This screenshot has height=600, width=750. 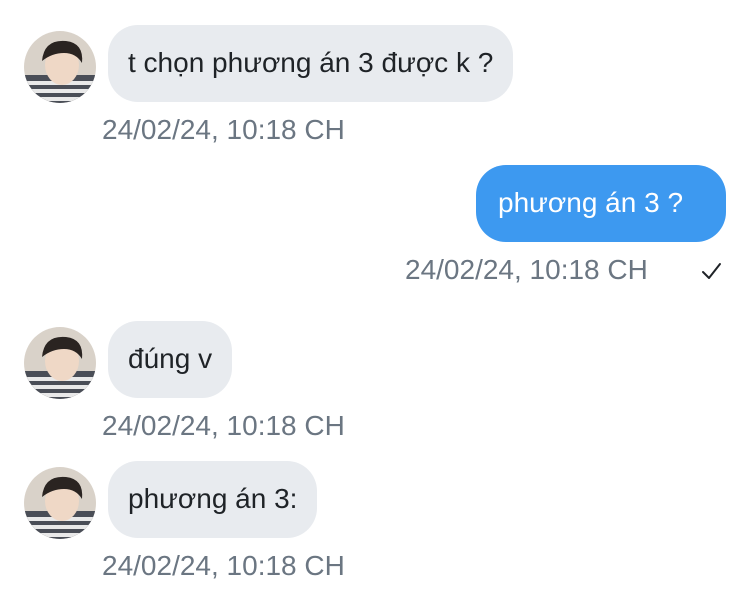 I want to click on message-text: phương án 3 ?, so click(x=591, y=202).